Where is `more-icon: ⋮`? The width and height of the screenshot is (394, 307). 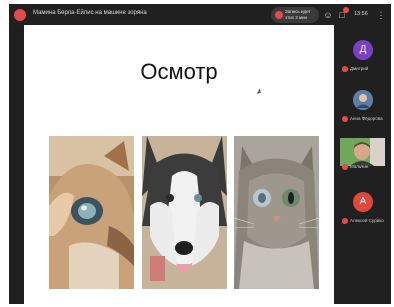 more-icon: ⋮ is located at coordinates (381, 15).